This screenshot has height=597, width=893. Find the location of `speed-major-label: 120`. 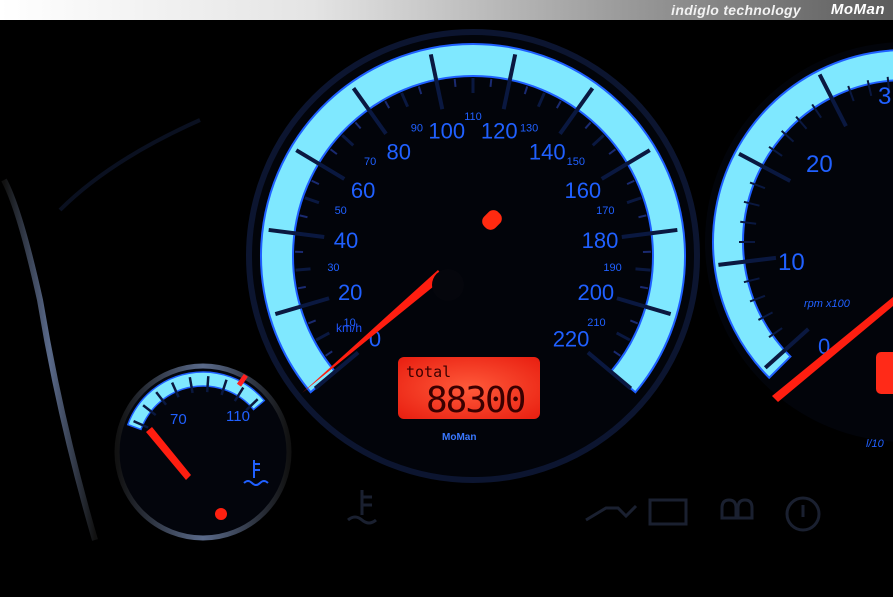

speed-major-label: 120 is located at coordinates (499, 131).